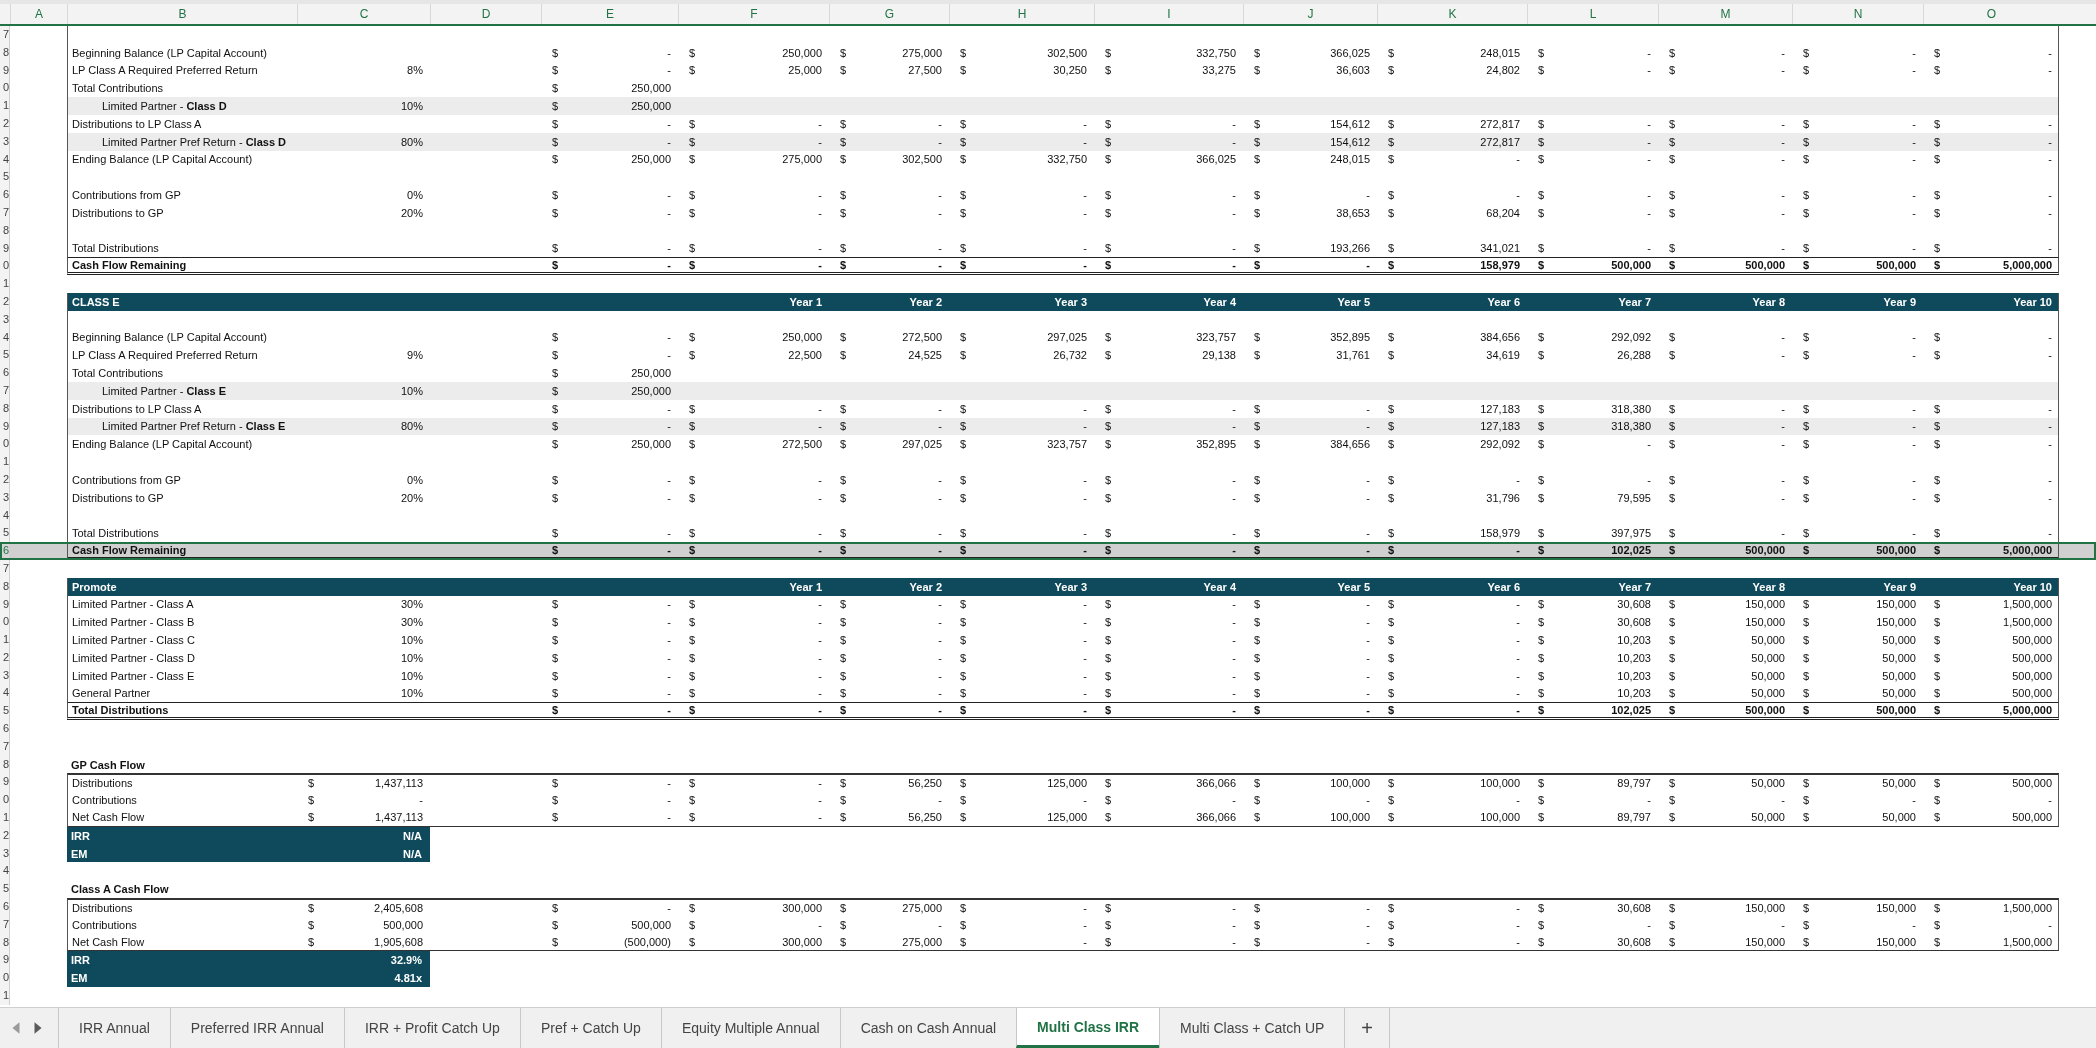 This screenshot has width=2096, height=1048. What do you see at coordinates (1252, 1028) in the screenshot?
I see `sheet-tab: Multi Class + Catch UP` at bounding box center [1252, 1028].